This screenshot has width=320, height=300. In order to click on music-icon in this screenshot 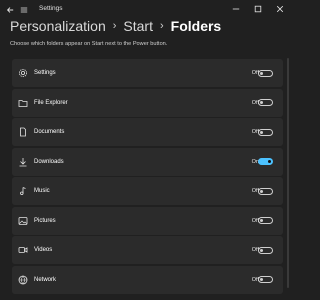, I will do `click(23, 191)`.